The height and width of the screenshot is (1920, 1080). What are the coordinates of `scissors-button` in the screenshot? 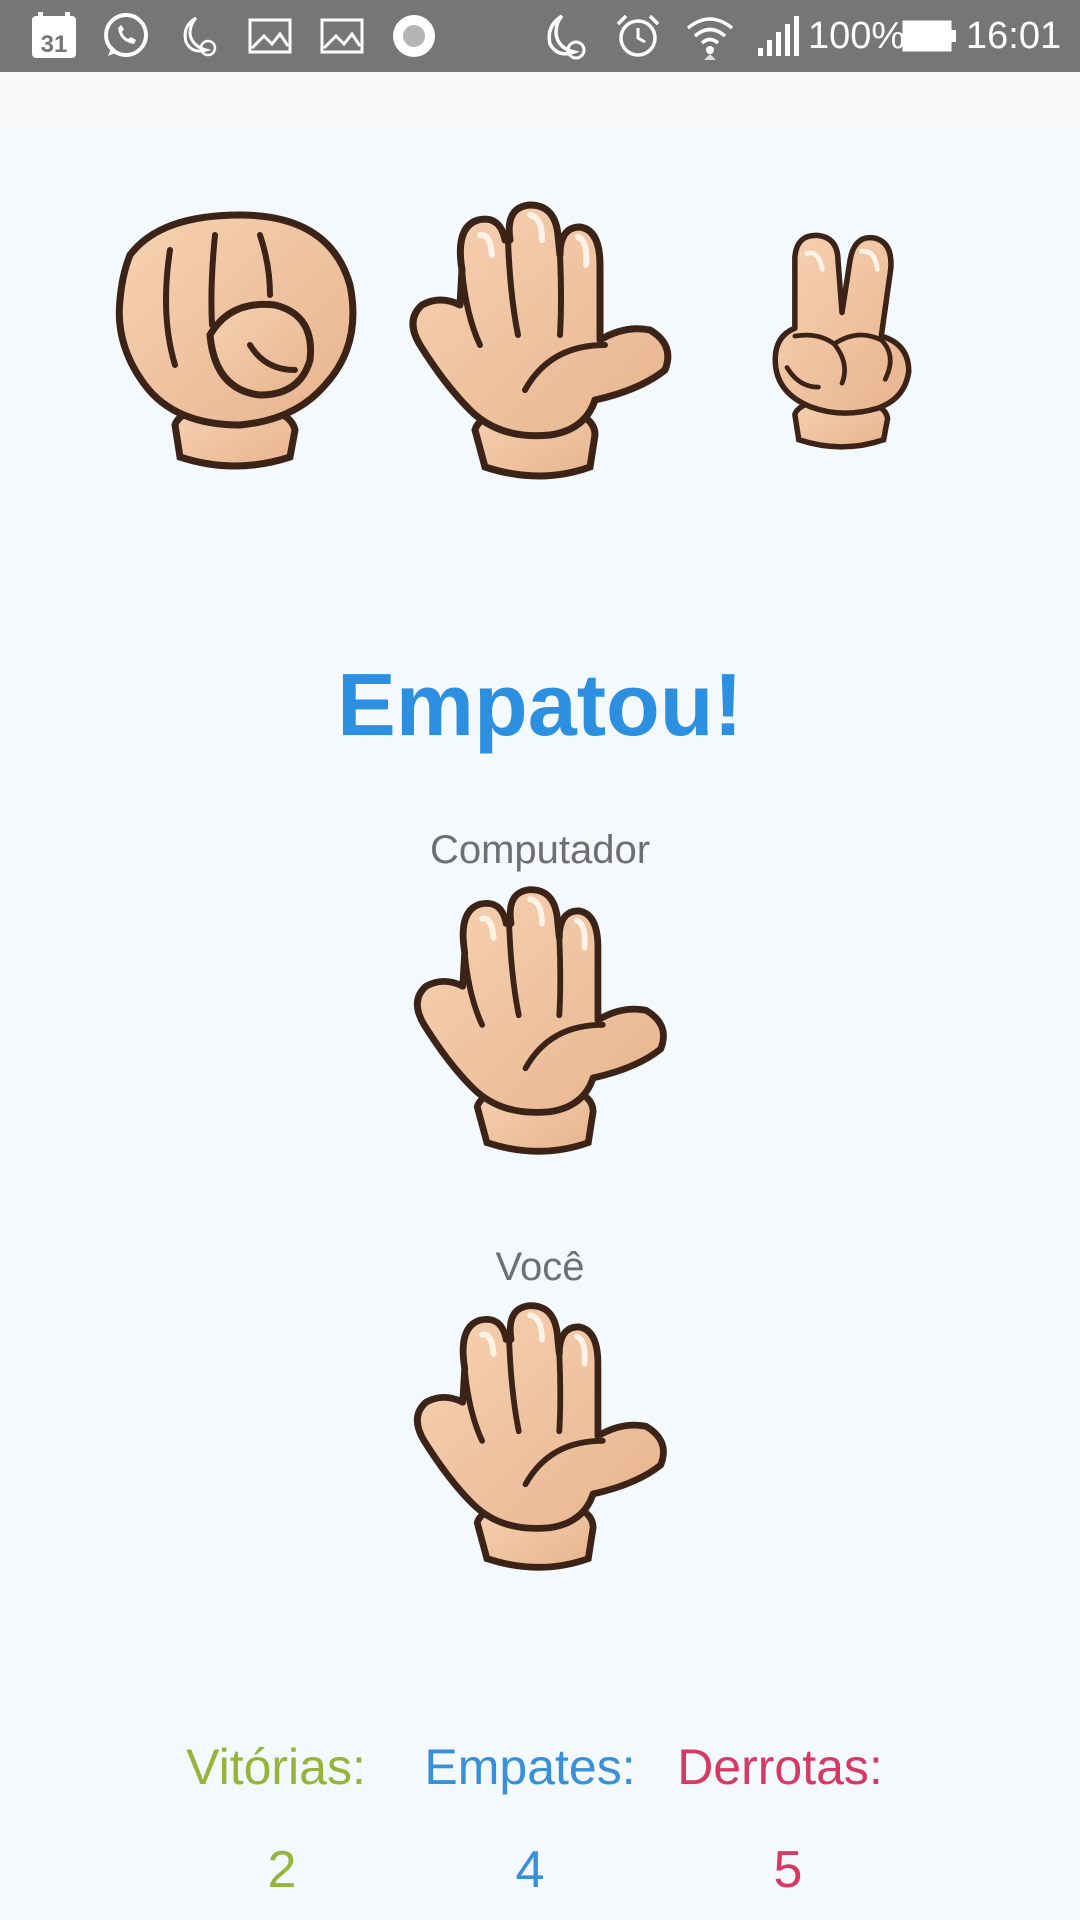 It's located at (842, 340).